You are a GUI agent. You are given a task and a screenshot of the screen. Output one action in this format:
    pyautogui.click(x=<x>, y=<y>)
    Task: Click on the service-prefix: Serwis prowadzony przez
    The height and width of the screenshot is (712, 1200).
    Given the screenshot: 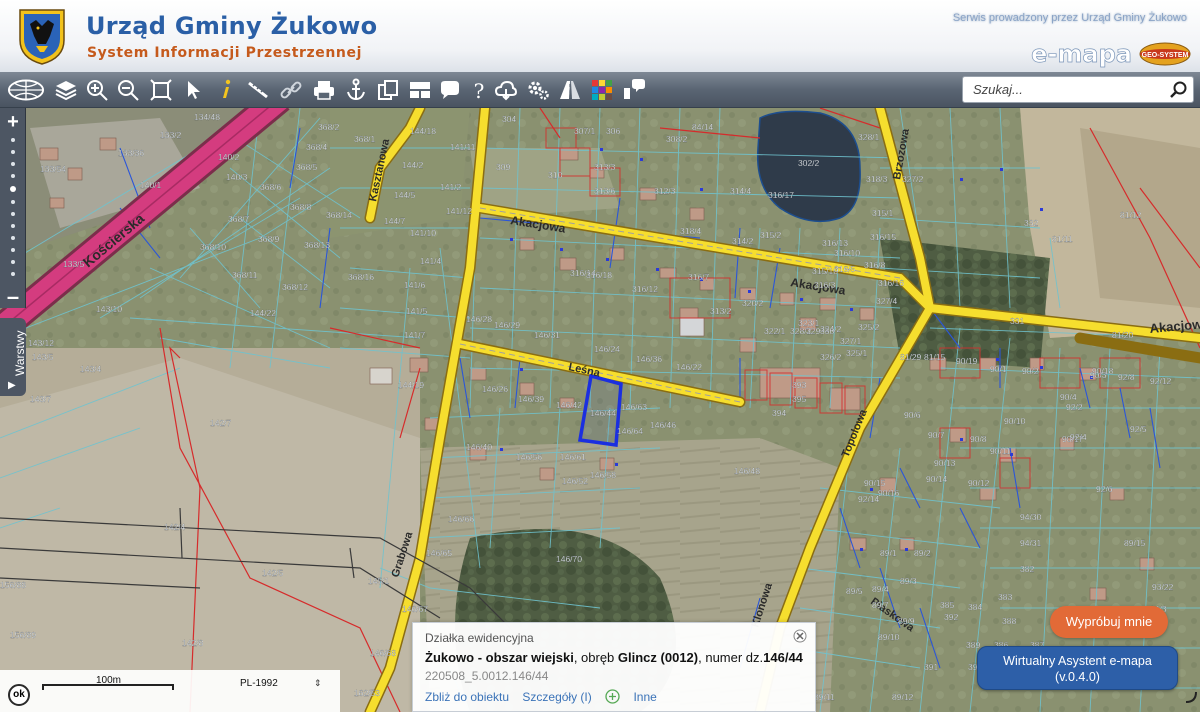 What is the action you would take?
    pyautogui.click(x=1017, y=18)
    